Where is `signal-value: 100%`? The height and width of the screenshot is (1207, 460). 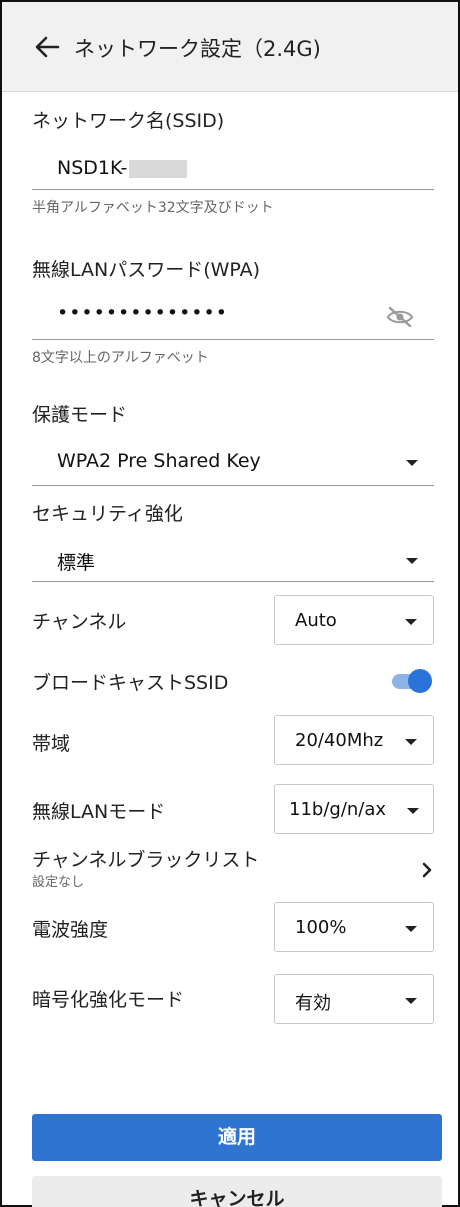
signal-value: 100% is located at coordinates (321, 927).